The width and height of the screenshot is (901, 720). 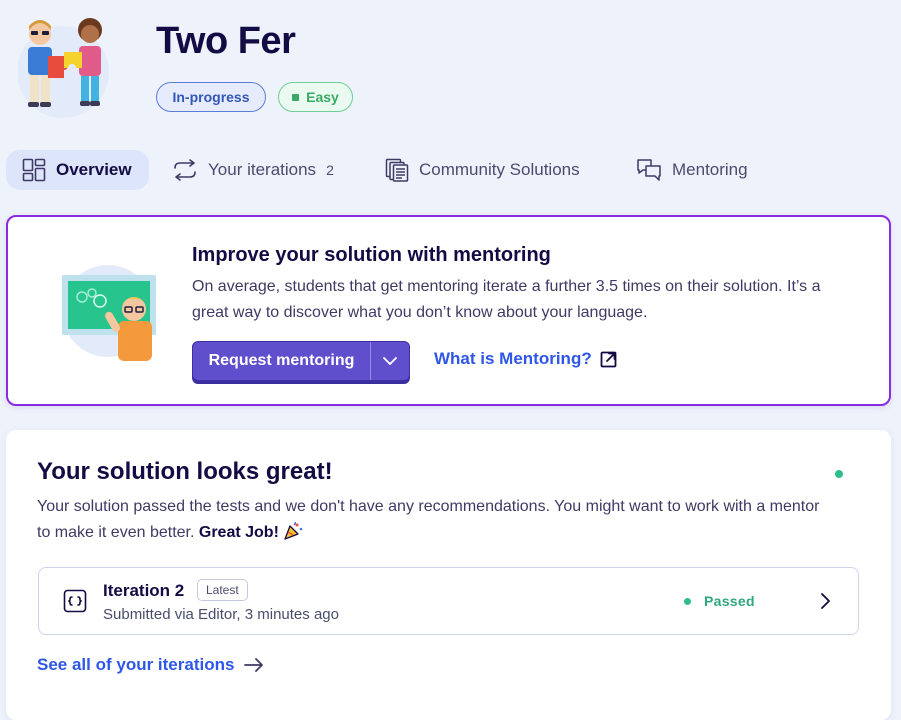 What do you see at coordinates (65, 66) in the screenshot?
I see `exercise-illustration` at bounding box center [65, 66].